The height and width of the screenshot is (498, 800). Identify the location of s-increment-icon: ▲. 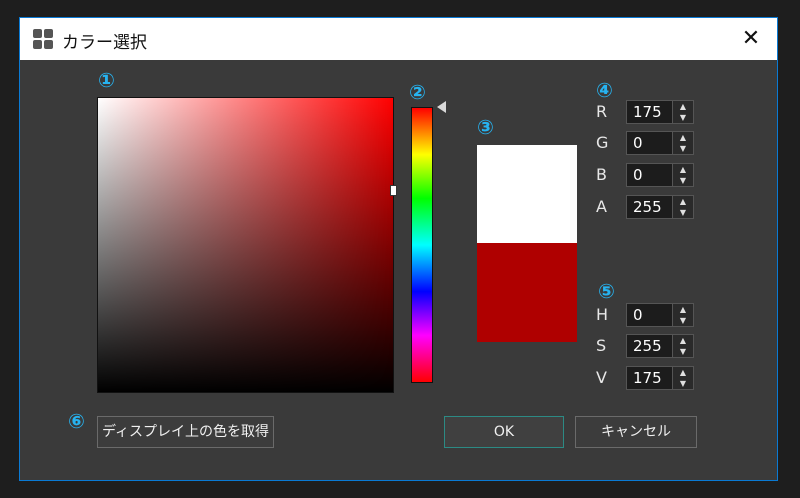
(683, 340).